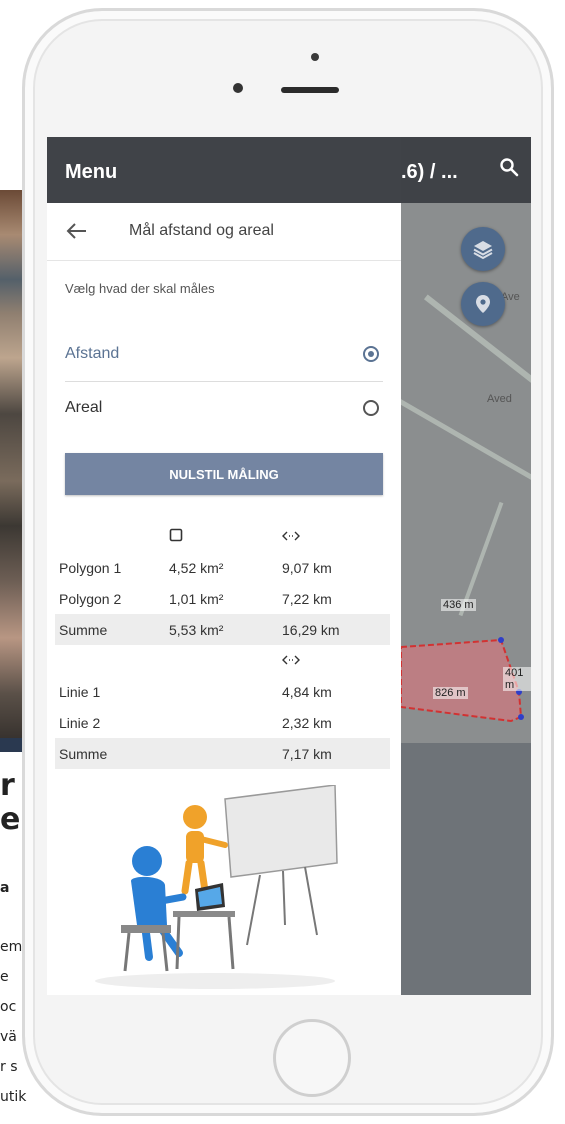  What do you see at coordinates (222, 722) in the screenshot?
I see `table-row: Linie 2 2,32 km` at bounding box center [222, 722].